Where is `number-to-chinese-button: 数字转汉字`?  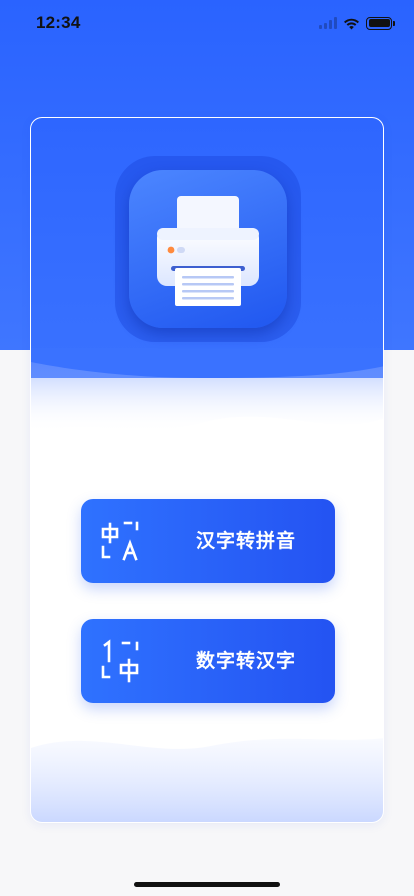 number-to-chinese-button: 数字转汉字 is located at coordinates (208, 661).